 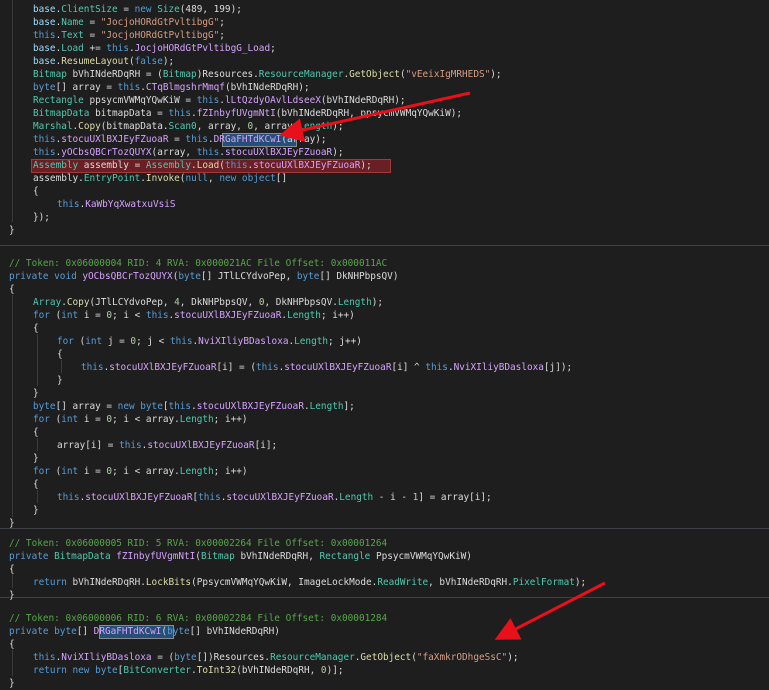 What do you see at coordinates (550, 610) in the screenshot?
I see `red-arrow-to-faXmkrODhgeSsC-resource` at bounding box center [550, 610].